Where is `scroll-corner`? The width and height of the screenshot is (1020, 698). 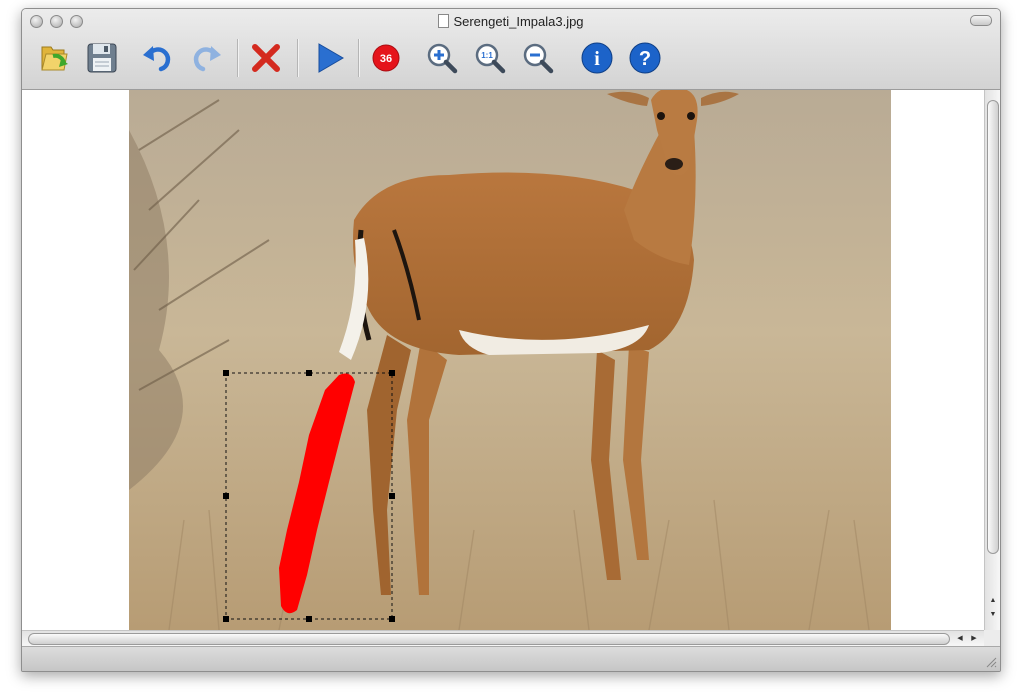
scroll-corner is located at coordinates (992, 638).